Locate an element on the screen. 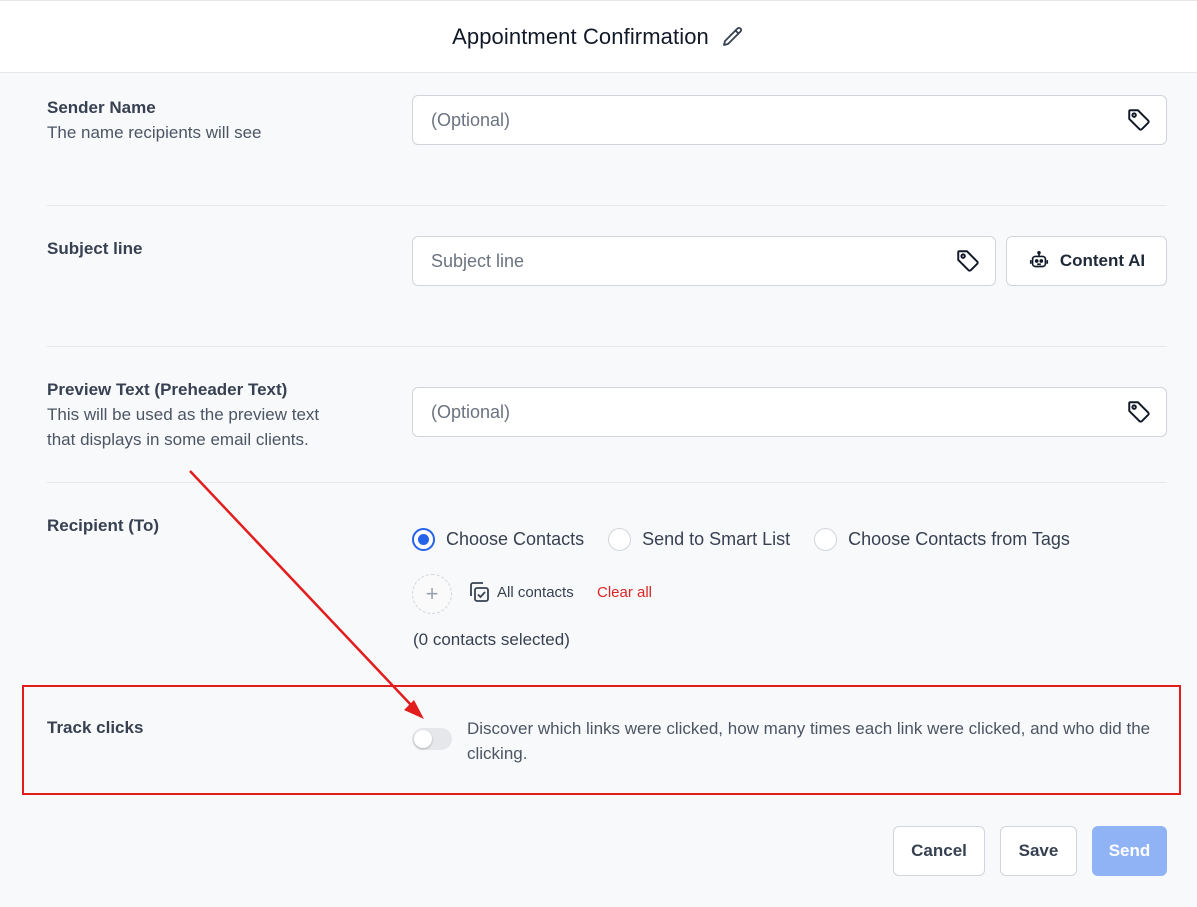  plus-icon: + is located at coordinates (432, 593).